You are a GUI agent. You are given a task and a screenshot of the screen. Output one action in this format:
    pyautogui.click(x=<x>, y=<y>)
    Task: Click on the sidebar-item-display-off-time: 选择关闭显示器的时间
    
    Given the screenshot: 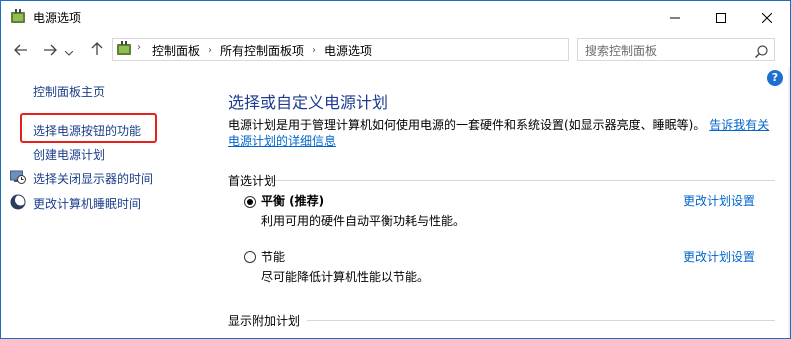 What is the action you would take?
    pyautogui.click(x=93, y=178)
    